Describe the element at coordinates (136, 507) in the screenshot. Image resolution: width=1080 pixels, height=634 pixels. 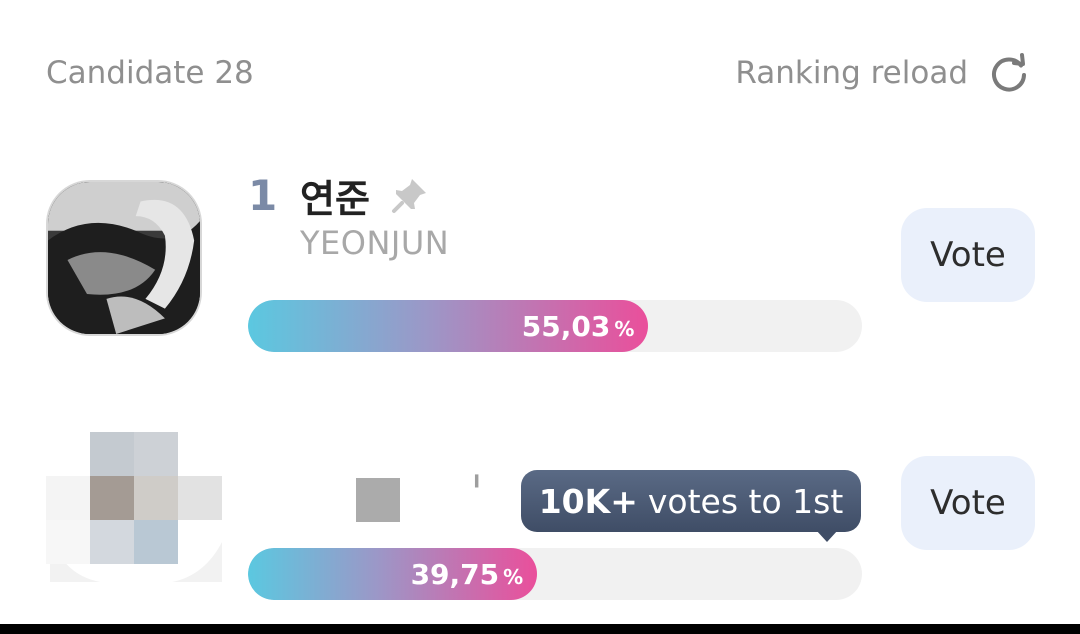
I see `avatar-pixelated` at that location.